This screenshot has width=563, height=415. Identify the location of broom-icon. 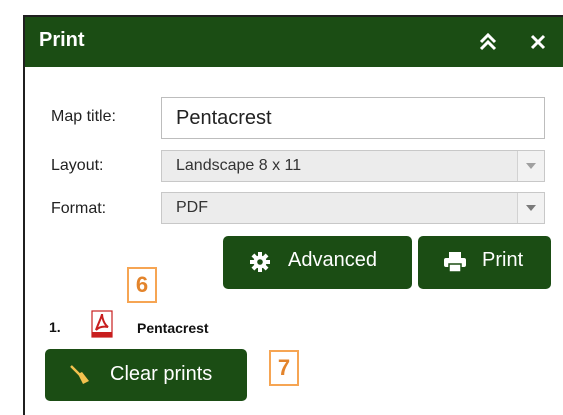
(80, 378).